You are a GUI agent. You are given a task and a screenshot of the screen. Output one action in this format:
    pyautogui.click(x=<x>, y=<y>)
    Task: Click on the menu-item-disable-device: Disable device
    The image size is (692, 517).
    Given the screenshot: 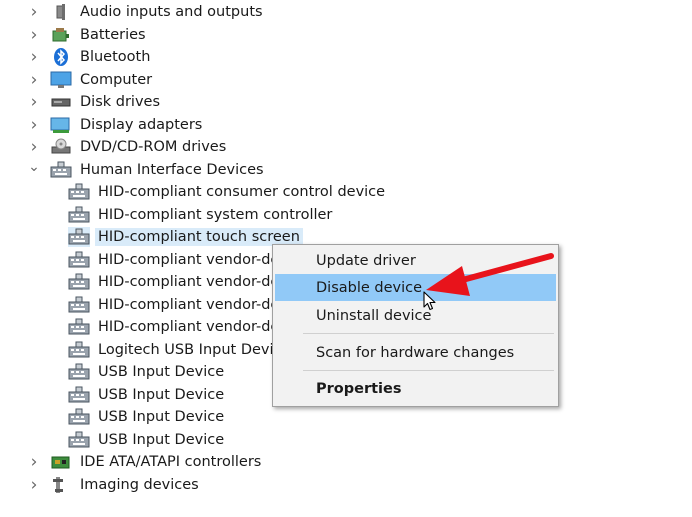 What is the action you would take?
    pyautogui.click(x=415, y=287)
    